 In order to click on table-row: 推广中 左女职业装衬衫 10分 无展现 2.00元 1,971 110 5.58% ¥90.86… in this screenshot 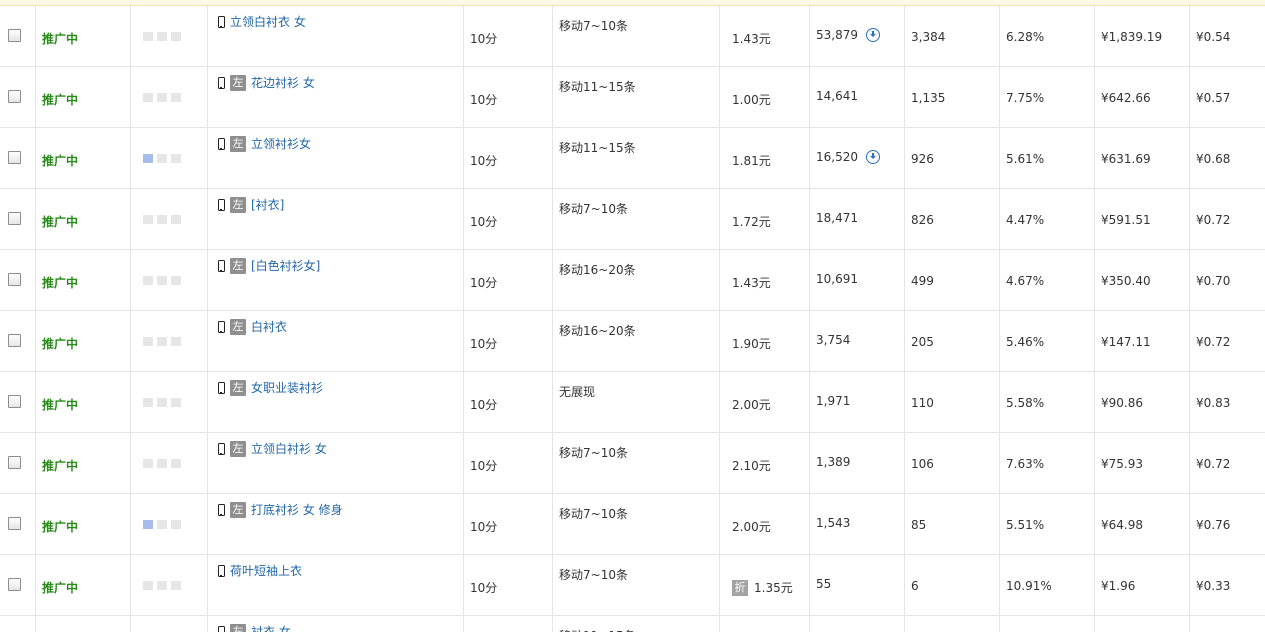, I will do `click(632, 402)`.